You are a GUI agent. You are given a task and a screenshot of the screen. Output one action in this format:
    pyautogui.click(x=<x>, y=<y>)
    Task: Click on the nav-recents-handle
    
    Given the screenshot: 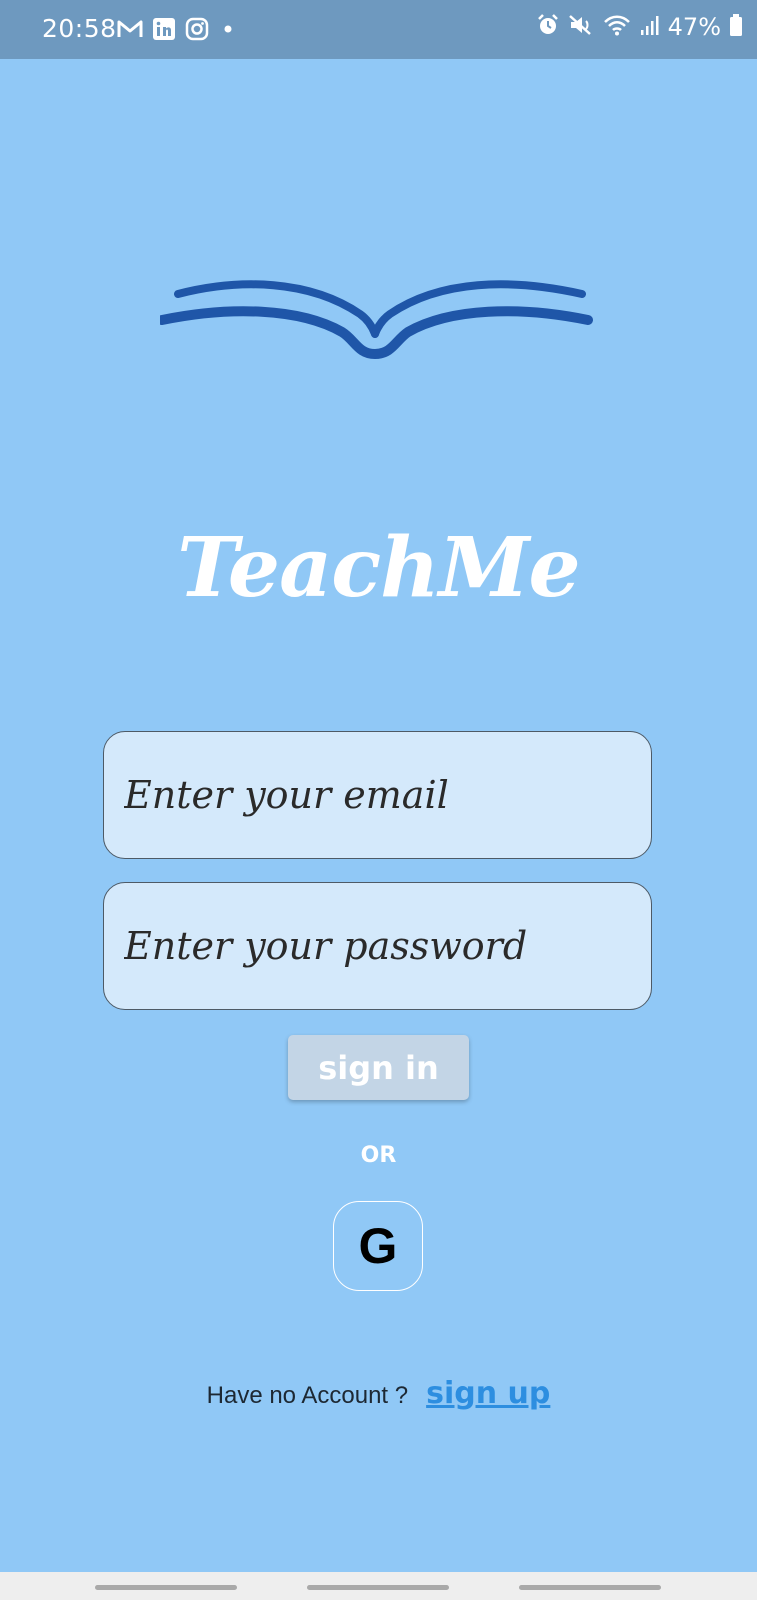 What is the action you would take?
    pyautogui.click(x=166, y=1587)
    